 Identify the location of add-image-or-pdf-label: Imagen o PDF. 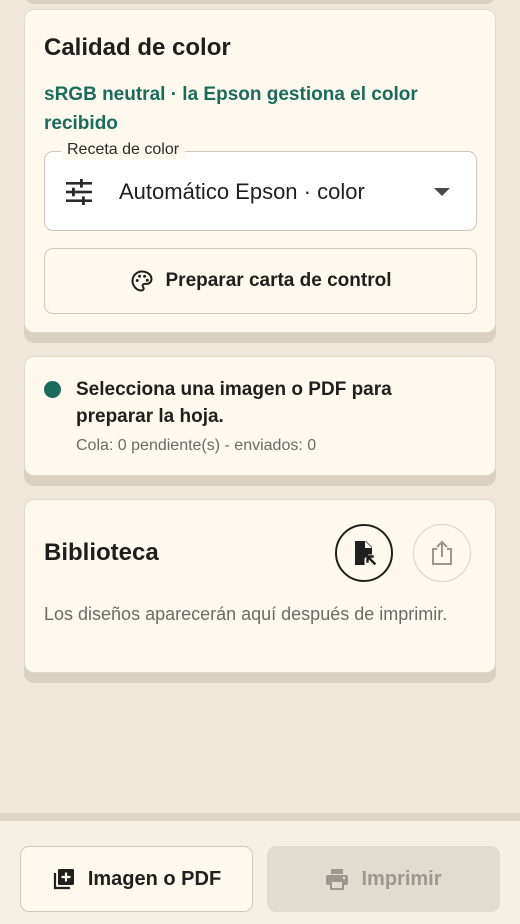
(154, 878).